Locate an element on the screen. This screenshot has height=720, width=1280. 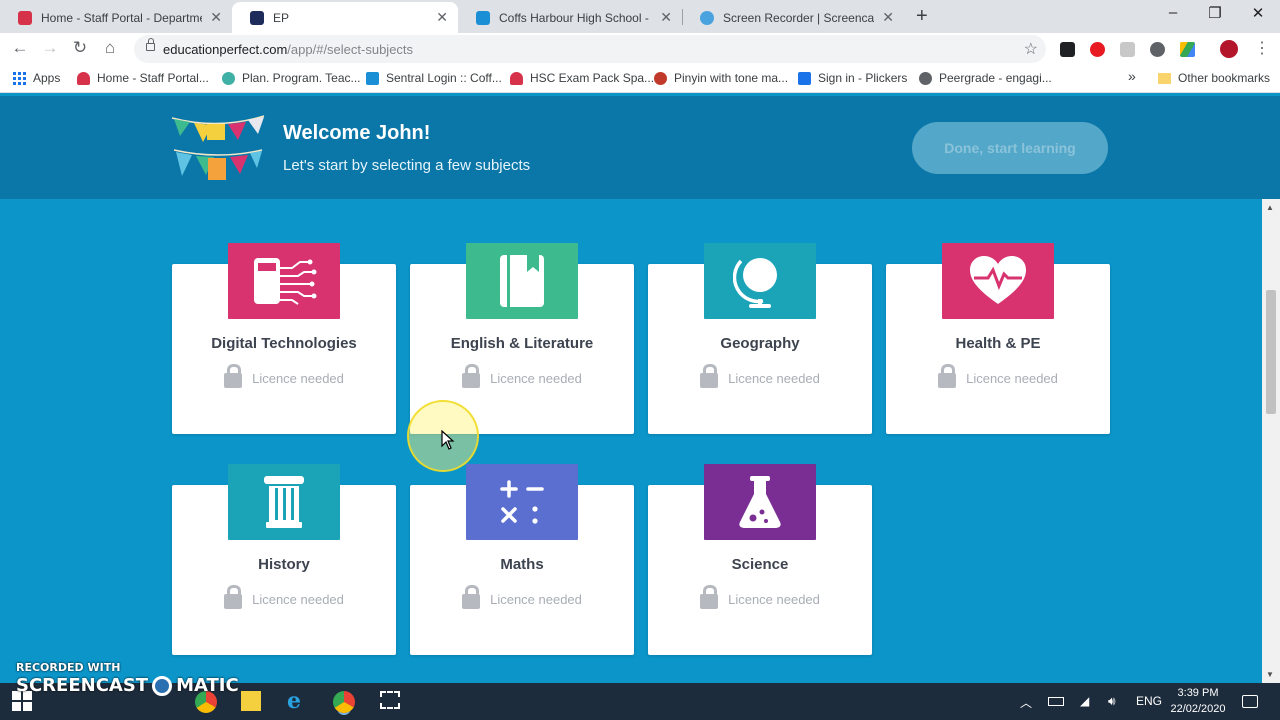
scrollbar-thumb is located at coordinates (1271, 352).